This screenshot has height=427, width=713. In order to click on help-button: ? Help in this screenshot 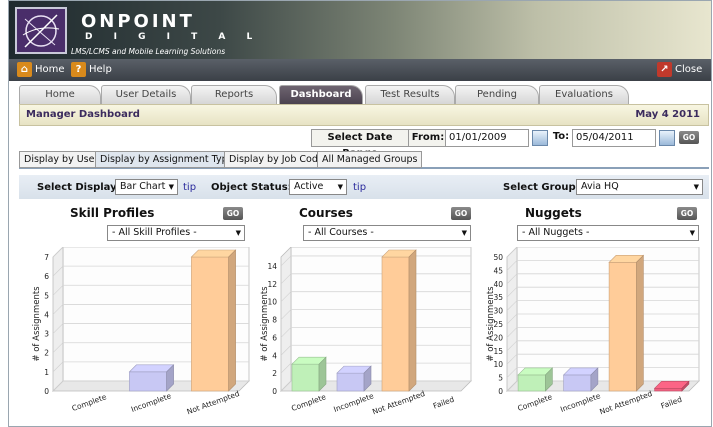, I will do `click(91, 69)`.